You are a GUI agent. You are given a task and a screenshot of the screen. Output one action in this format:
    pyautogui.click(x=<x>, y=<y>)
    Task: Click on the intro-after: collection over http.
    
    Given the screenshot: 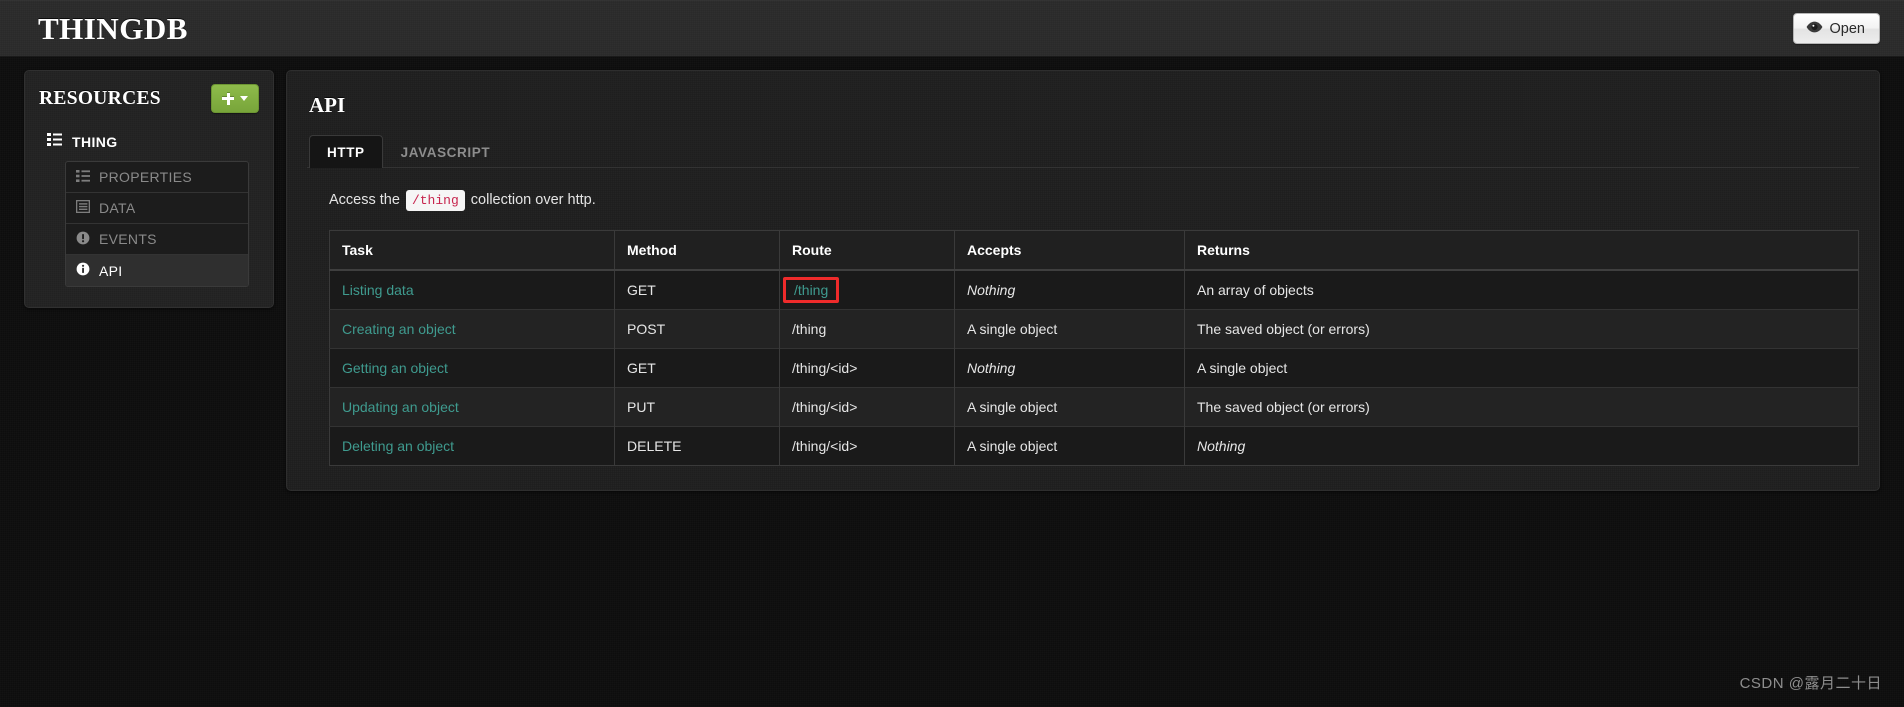 What is the action you would take?
    pyautogui.click(x=533, y=200)
    